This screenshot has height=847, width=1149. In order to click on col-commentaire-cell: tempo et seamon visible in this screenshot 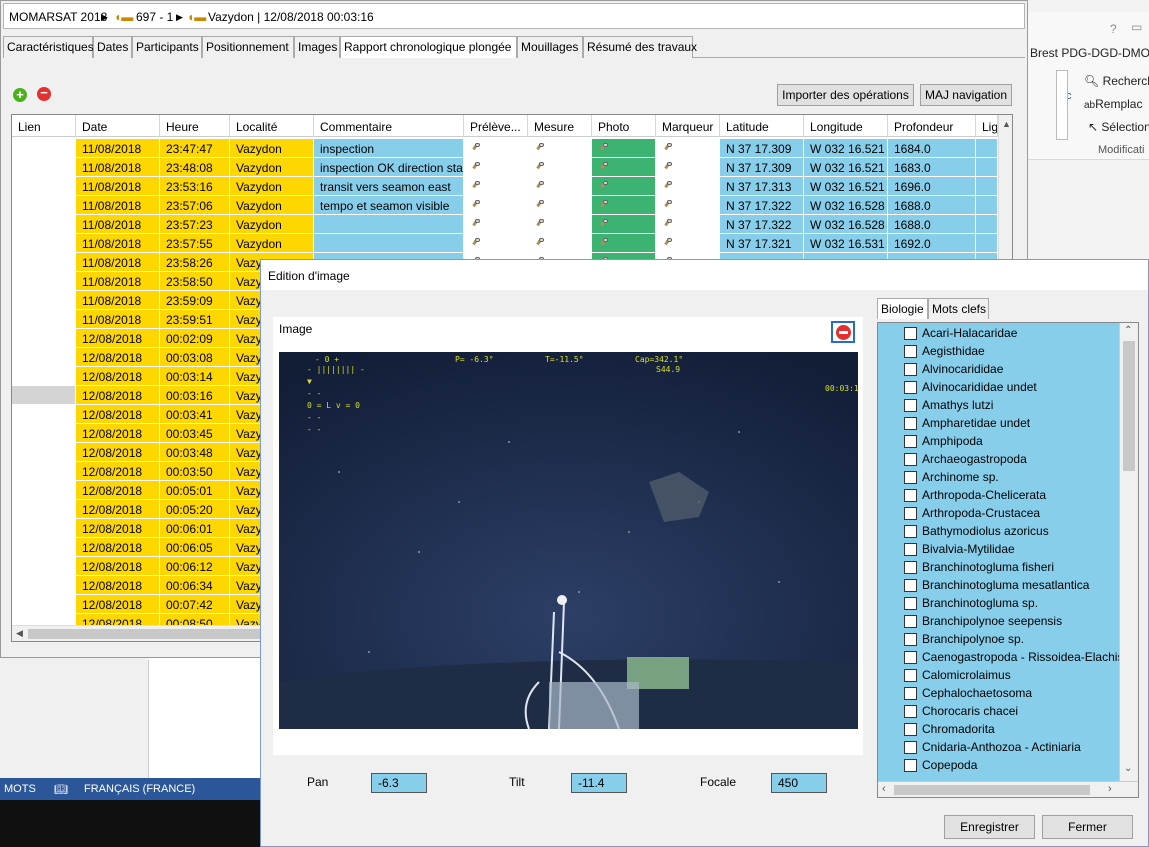, I will do `click(389, 205)`.